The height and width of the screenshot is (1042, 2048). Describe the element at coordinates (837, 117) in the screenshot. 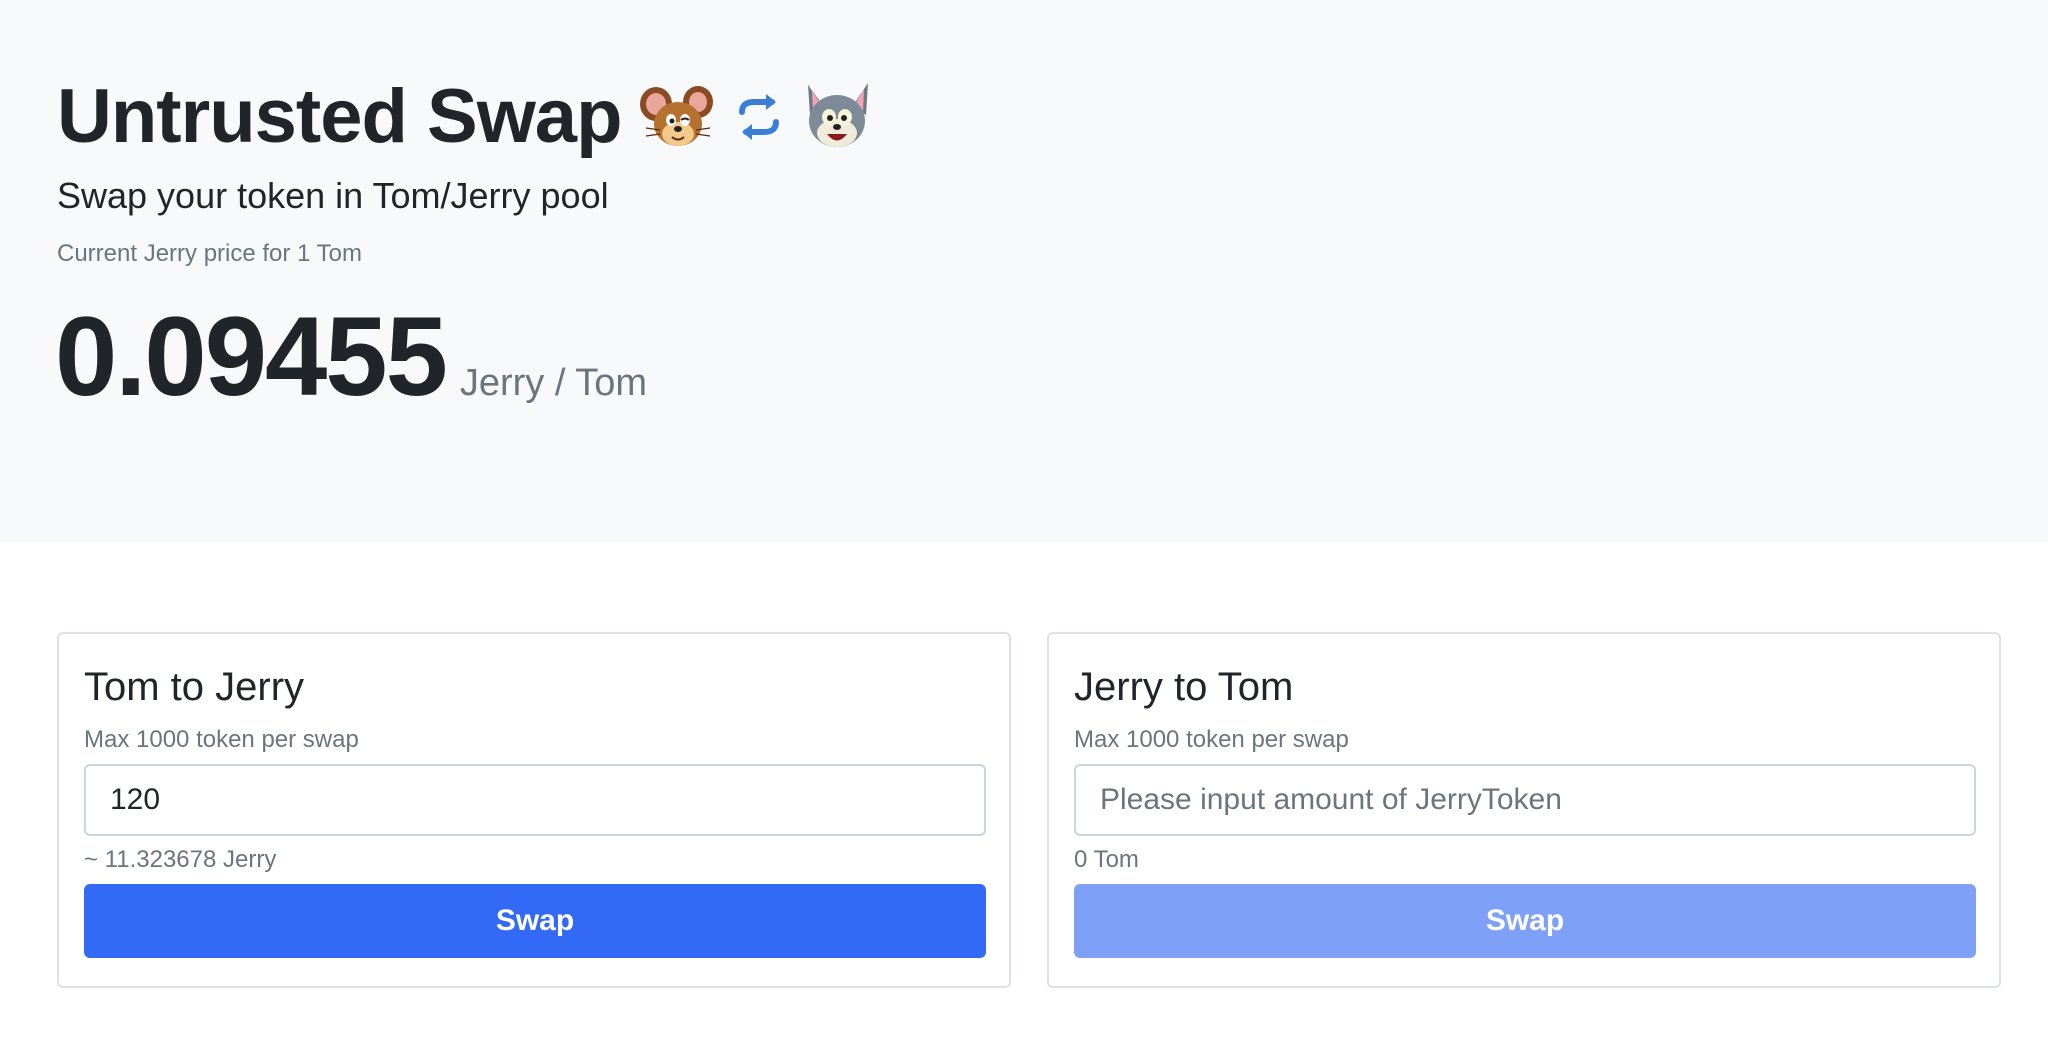

I see `tom-cat-icon` at that location.